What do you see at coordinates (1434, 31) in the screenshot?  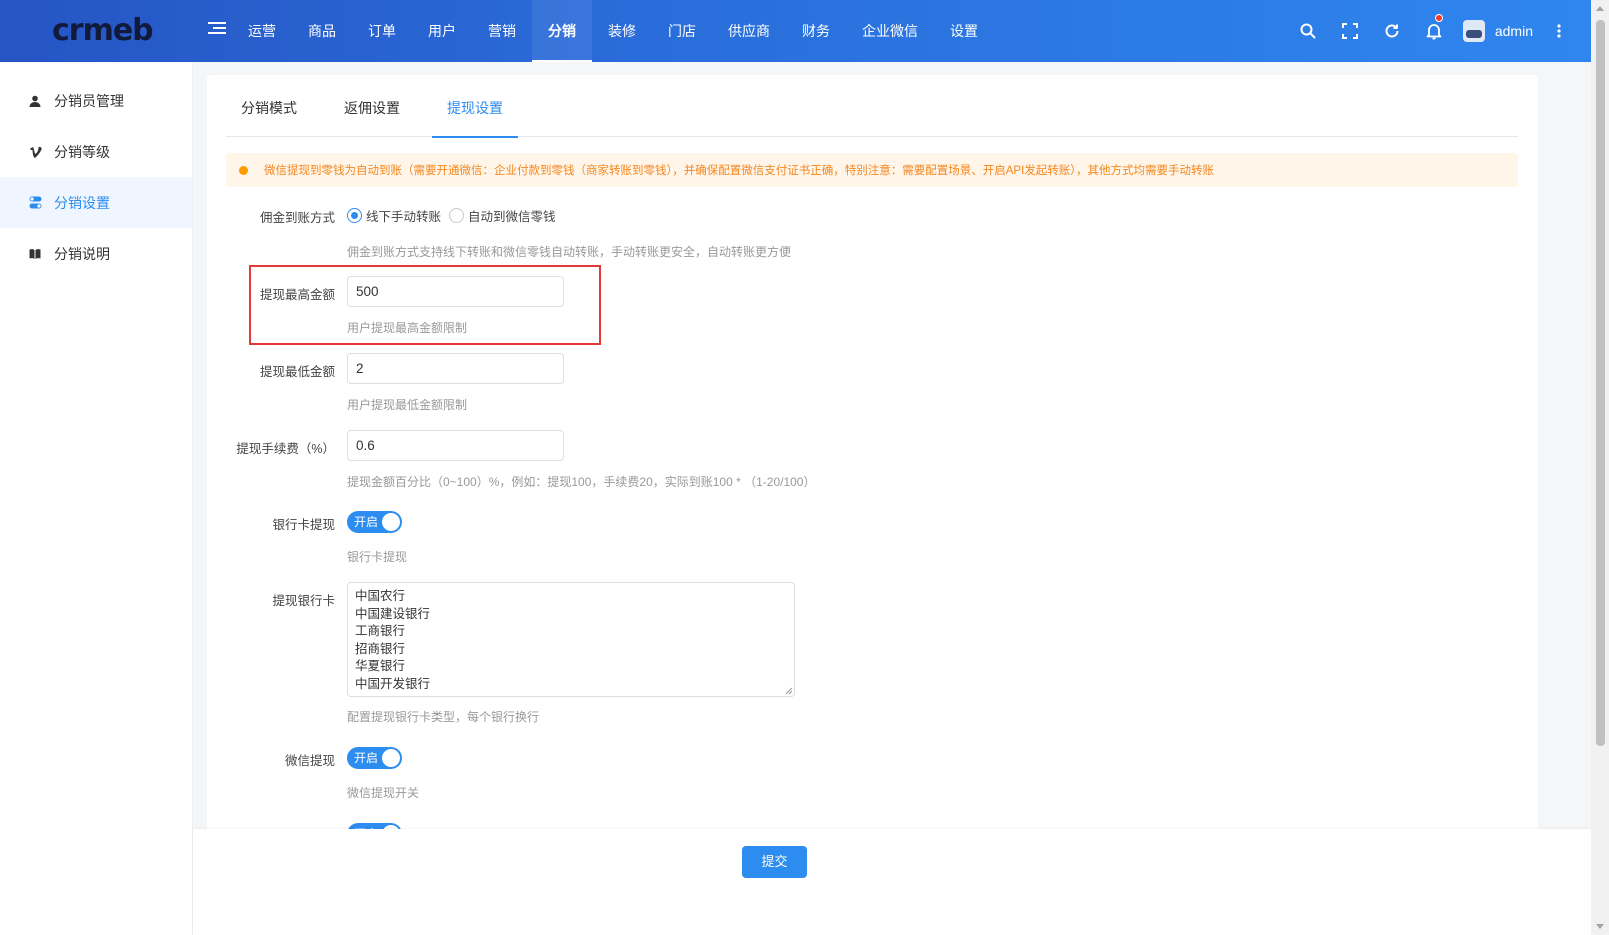 I see `bell-icon` at bounding box center [1434, 31].